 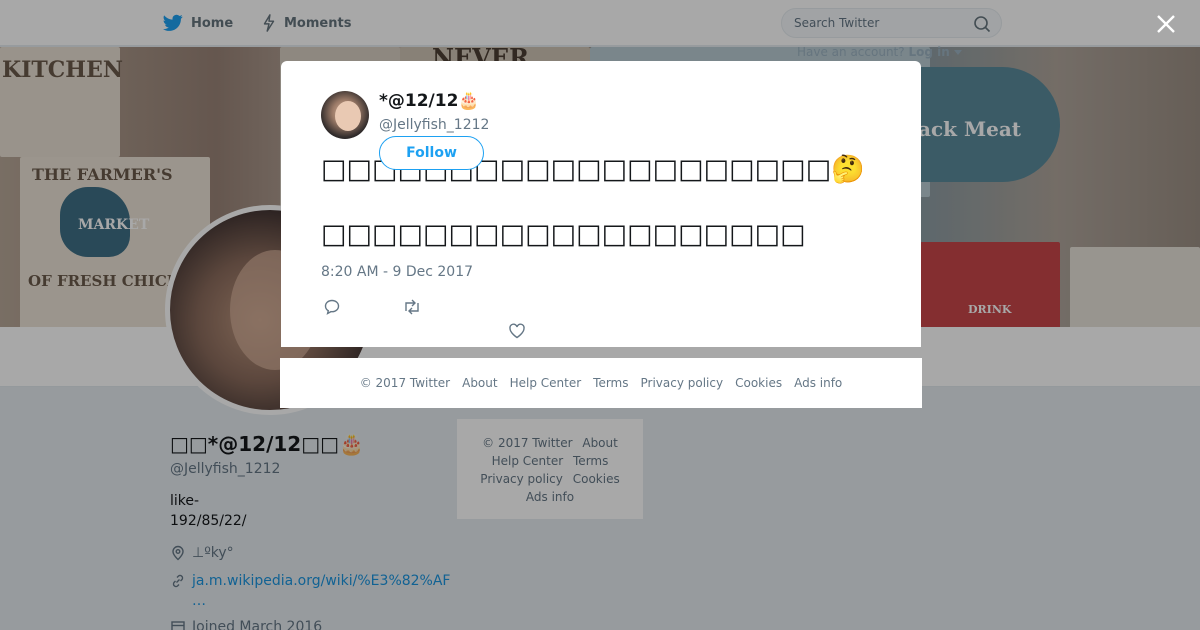 What do you see at coordinates (517, 331) in the screenshot?
I see `heart-icon` at bounding box center [517, 331].